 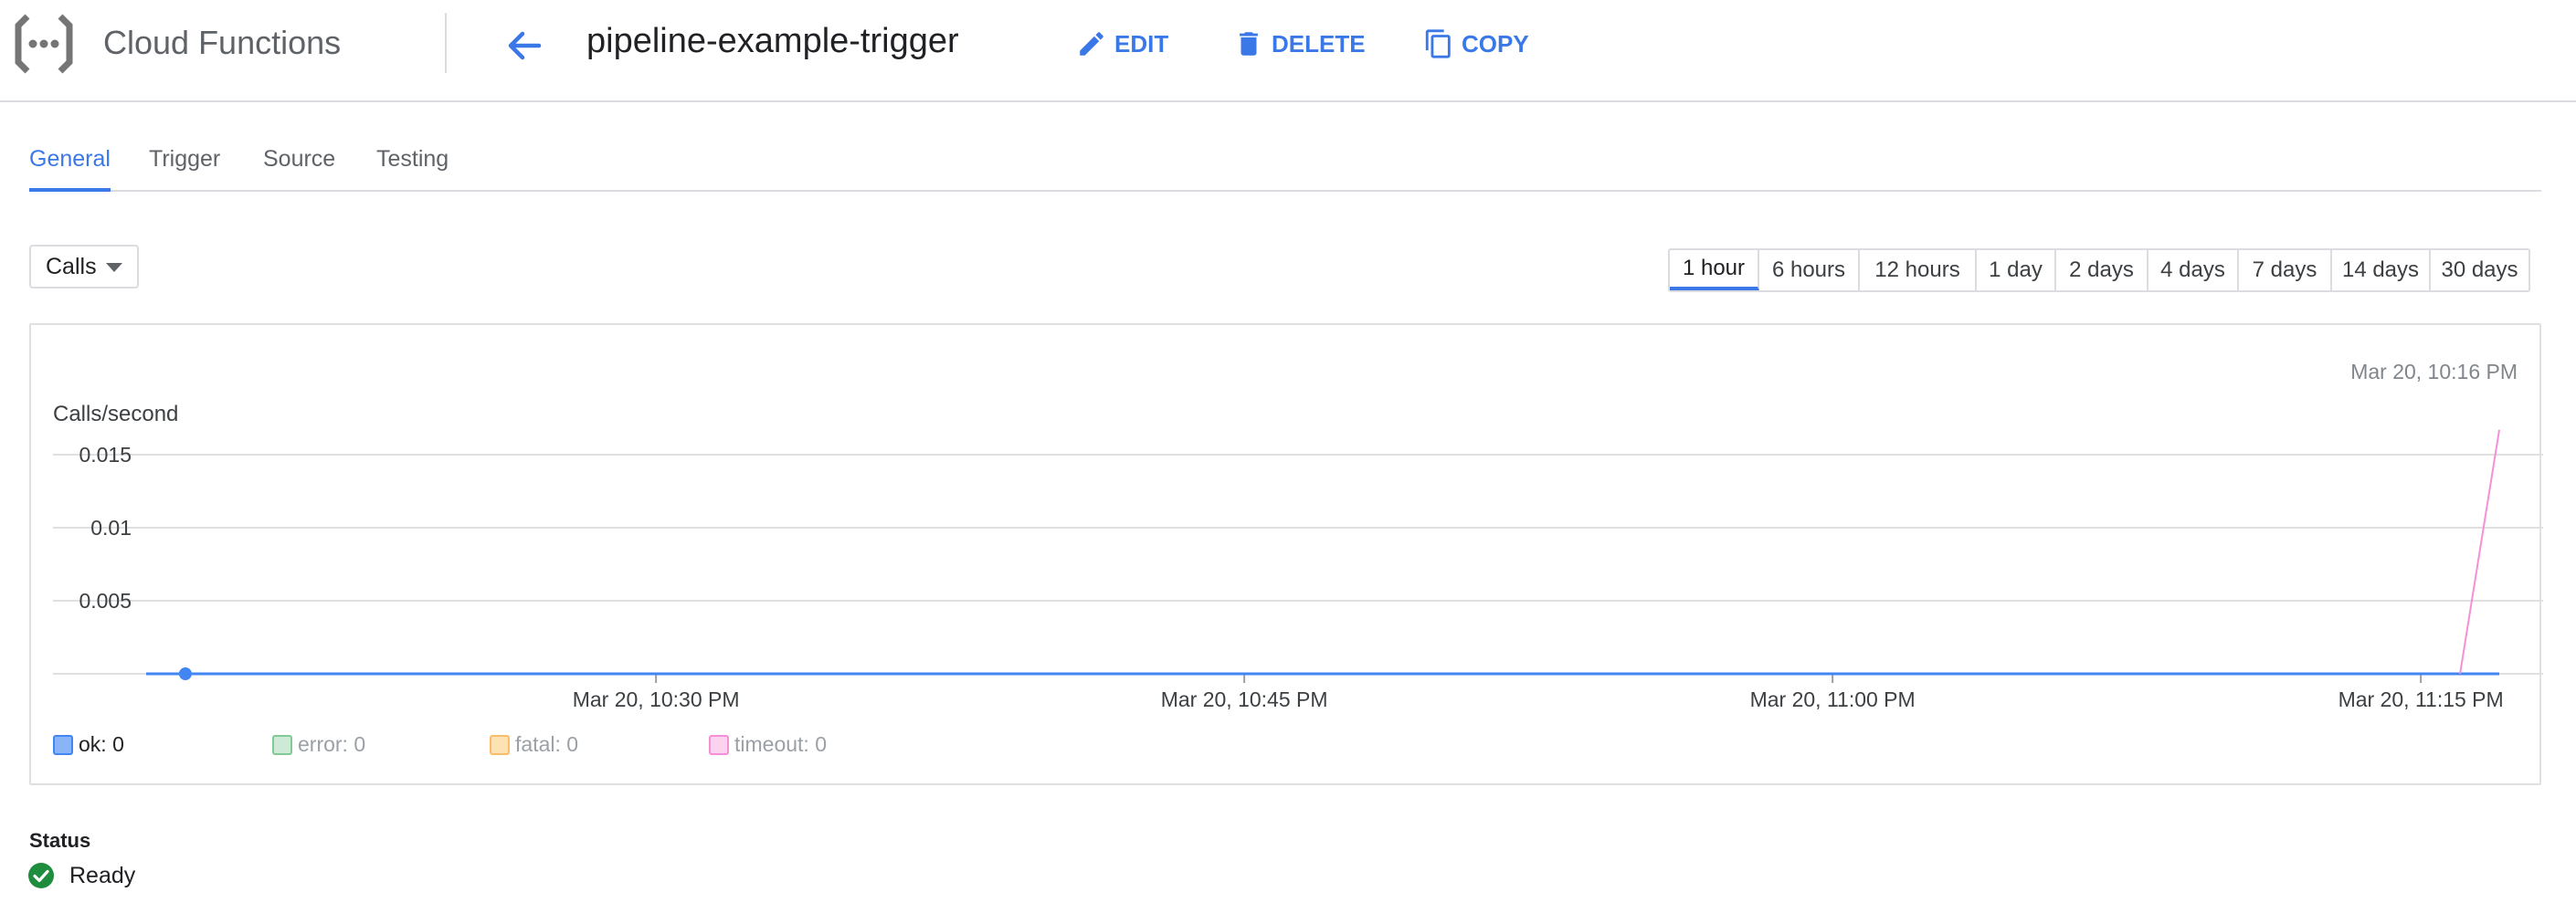 What do you see at coordinates (101, 744) in the screenshot?
I see `legend-ok-label: ok: 0` at bounding box center [101, 744].